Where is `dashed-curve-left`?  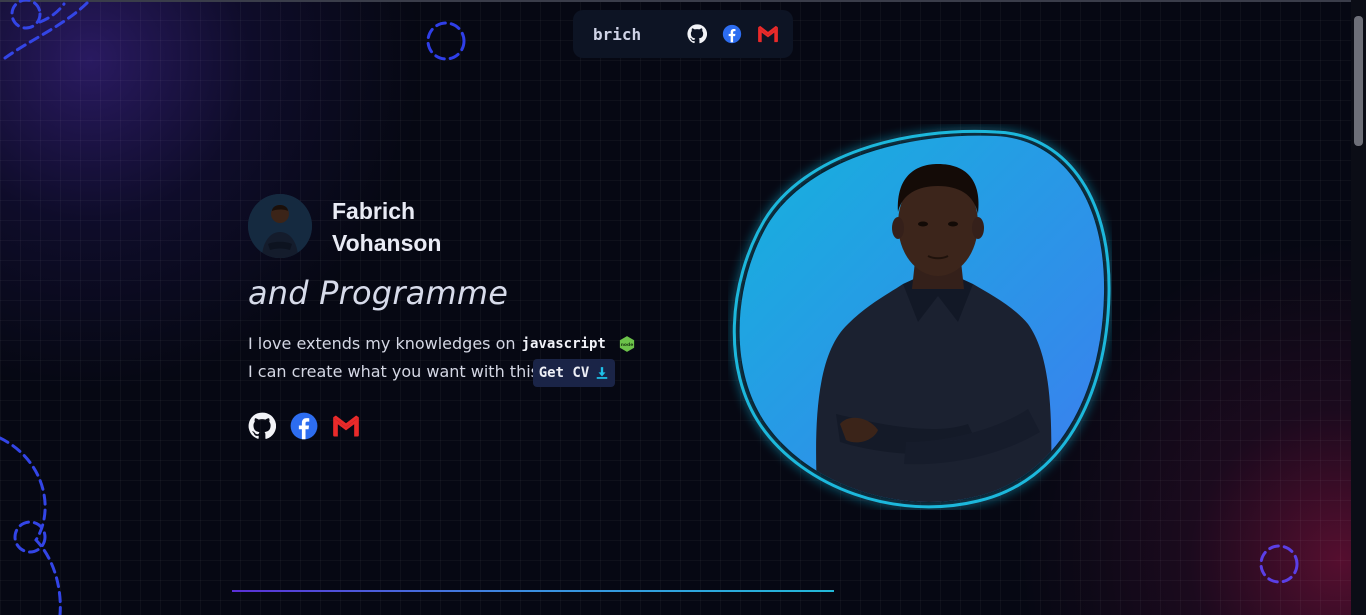 dashed-curve-left is located at coordinates (31, 525).